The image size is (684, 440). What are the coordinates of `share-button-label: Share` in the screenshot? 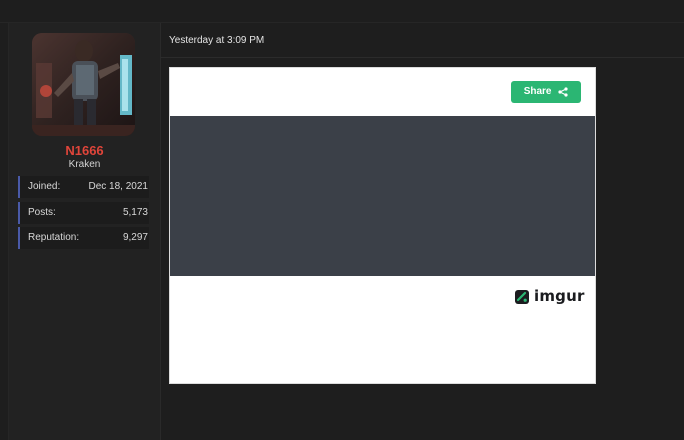 It's located at (537, 91).